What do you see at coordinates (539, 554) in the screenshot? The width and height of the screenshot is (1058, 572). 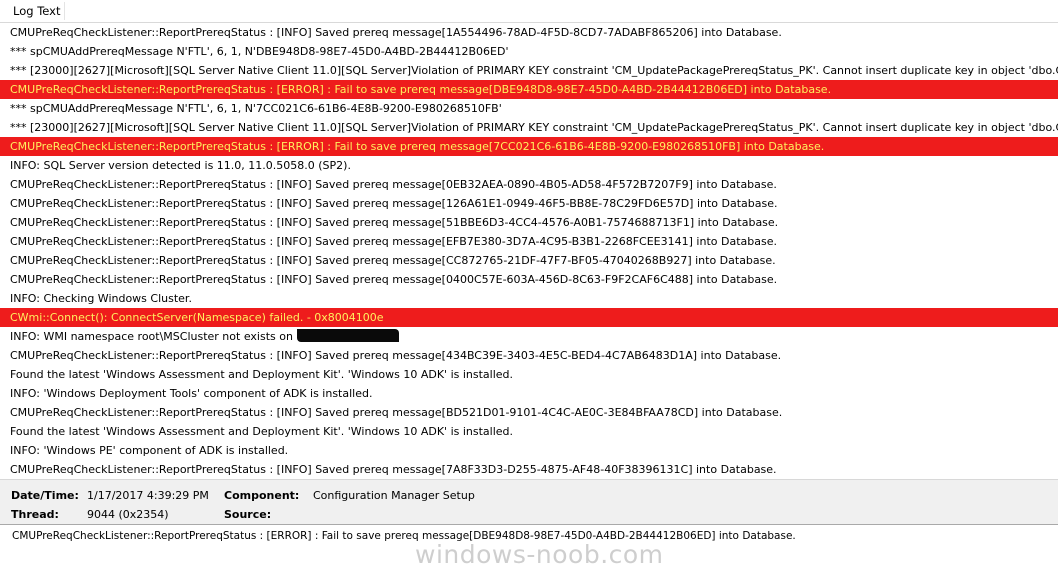 I see `watermark: windows-noob.com` at bounding box center [539, 554].